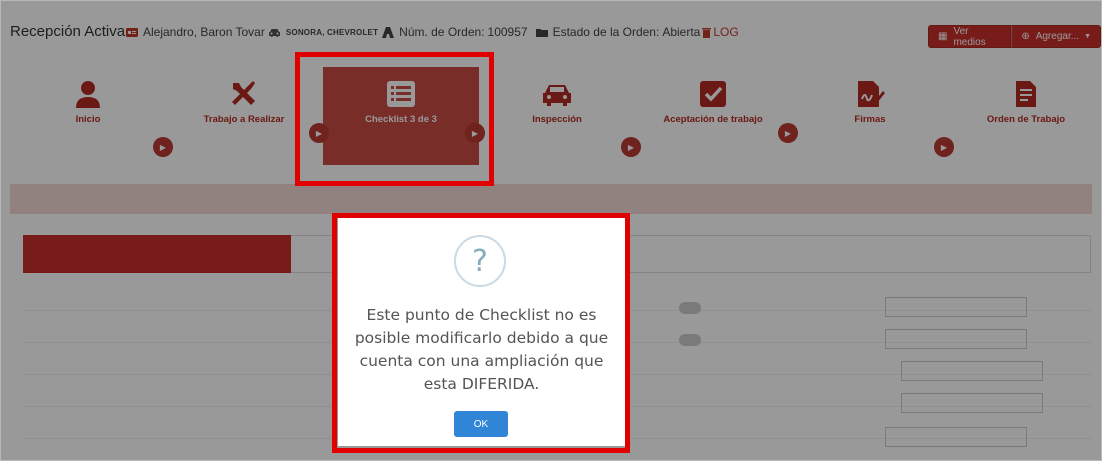 The image size is (1102, 461). What do you see at coordinates (394, 119) in the screenshot?
I see `highlight-box-checklist` at bounding box center [394, 119].